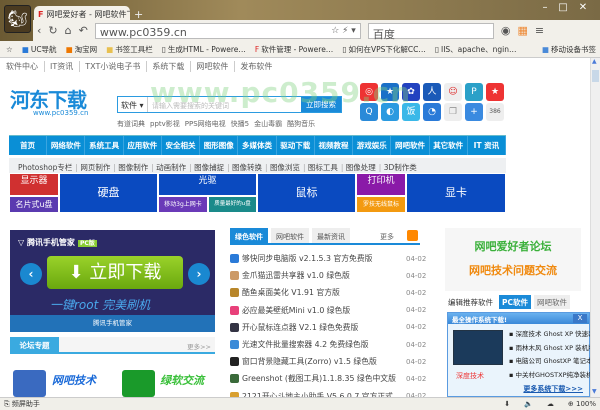 Image resolution: width=600 pixels, height=410 pixels. What do you see at coordinates (138, 383) in the screenshot?
I see `download-circle-icon` at bounding box center [138, 383].